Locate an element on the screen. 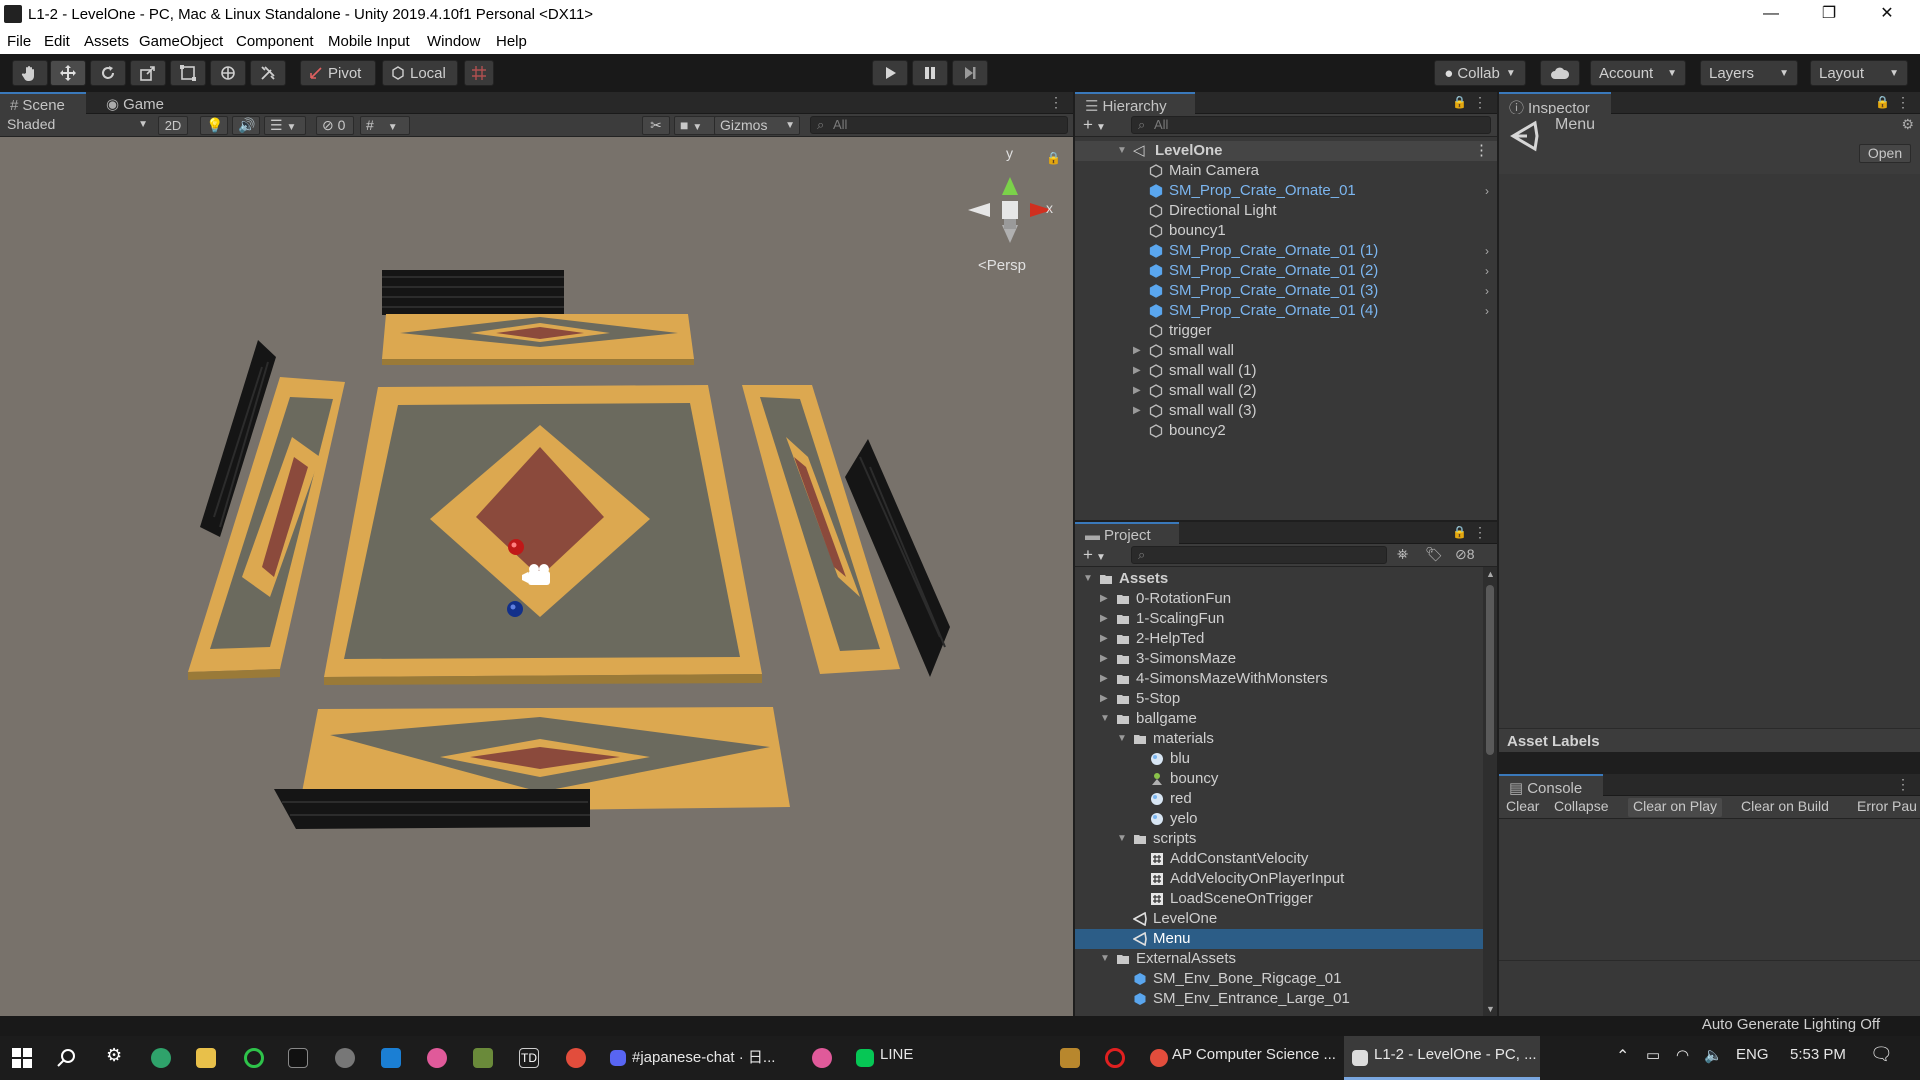 The image size is (1920, 1080). account-dropdown: Account ▼ is located at coordinates (1638, 73).